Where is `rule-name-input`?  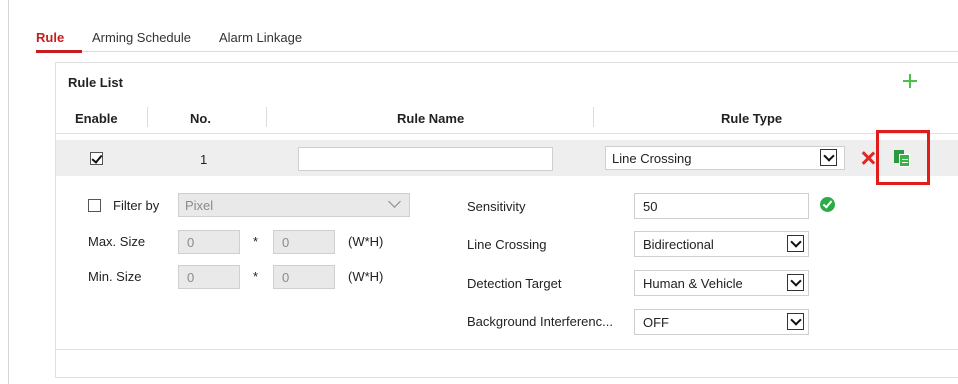
rule-name-input is located at coordinates (425, 159).